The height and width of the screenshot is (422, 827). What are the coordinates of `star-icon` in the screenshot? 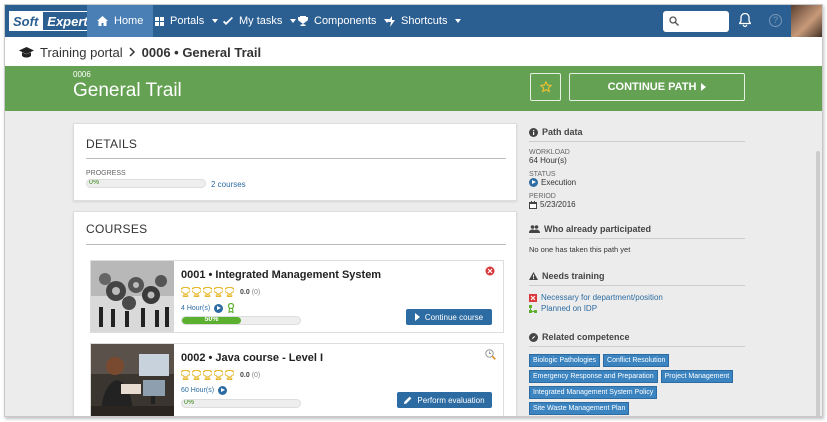 It's located at (545, 87).